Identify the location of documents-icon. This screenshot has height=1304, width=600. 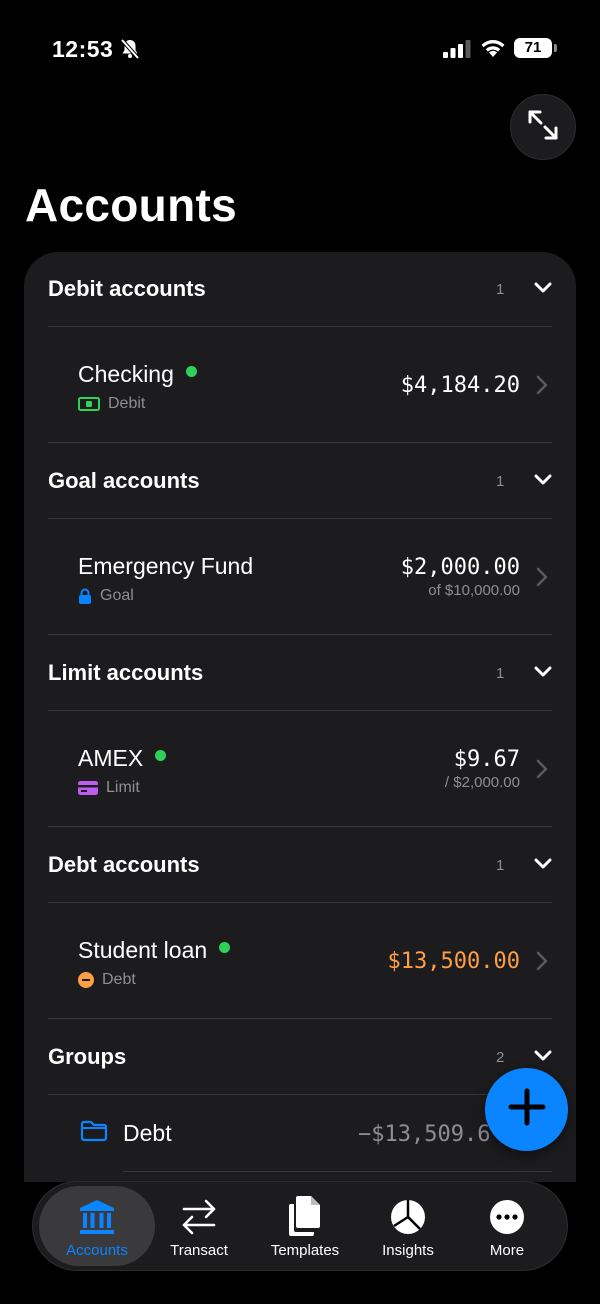
(305, 1214).